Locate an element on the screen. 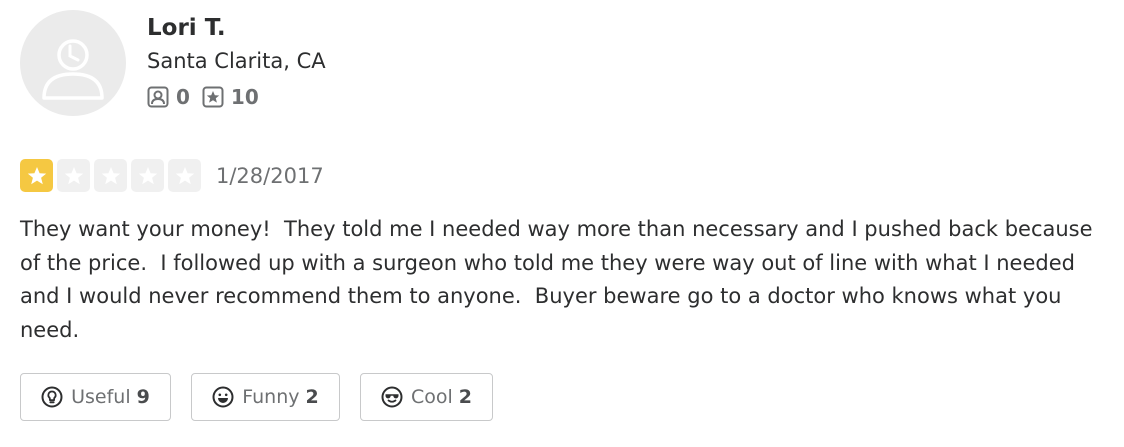 This screenshot has width=1124, height=447. user-passport: Lori T. Santa Clarita, CA 0 10 is located at coordinates (173, 63).